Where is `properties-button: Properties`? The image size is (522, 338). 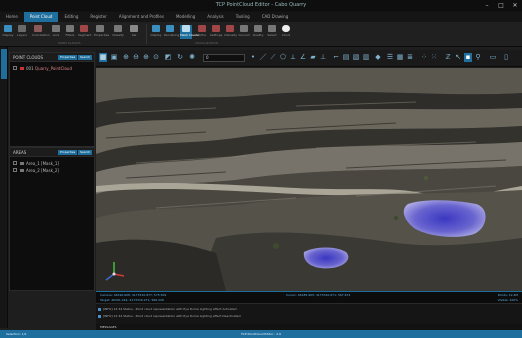
properties-button: Properties is located at coordinates (101, 32).